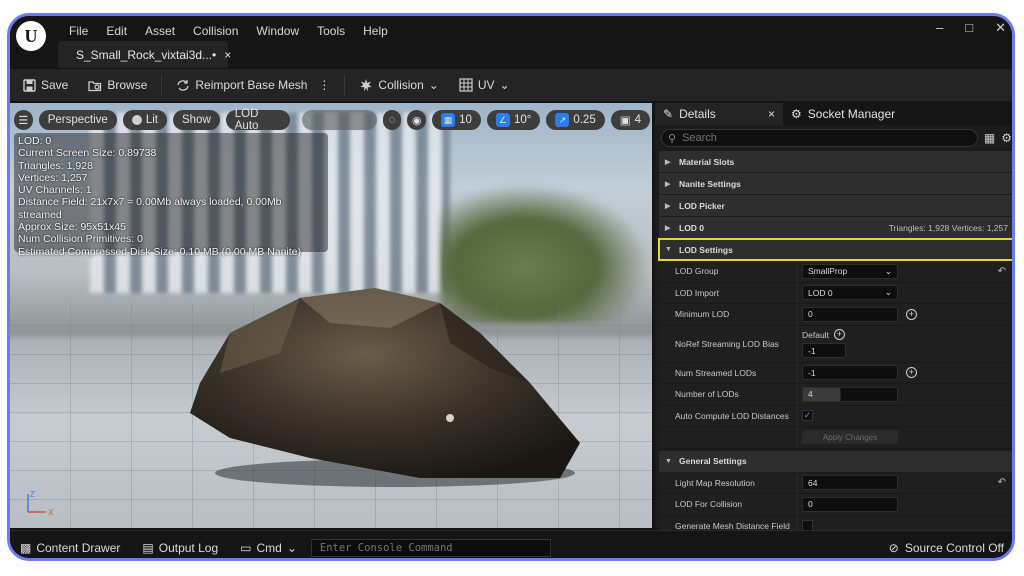 This screenshot has height=576, width=1024. I want to click on auto-compute-checkbox: ✓, so click(807, 416).